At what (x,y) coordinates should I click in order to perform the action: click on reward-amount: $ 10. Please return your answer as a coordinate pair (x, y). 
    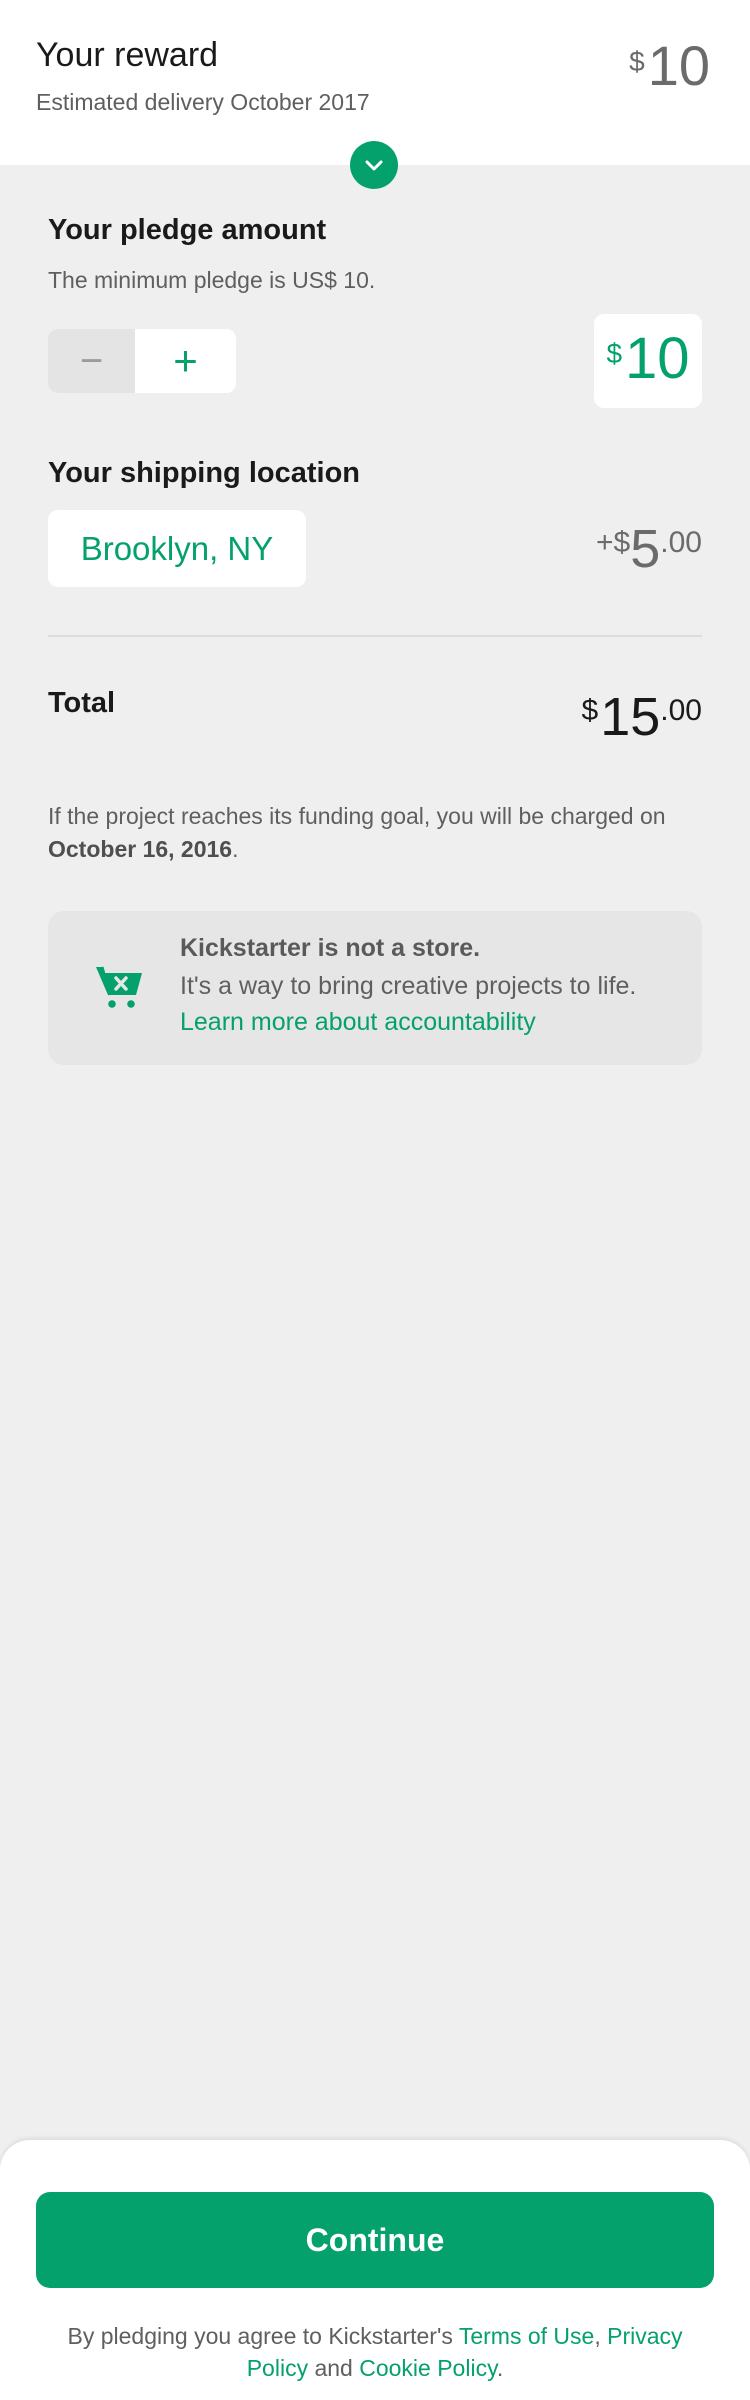
    Looking at the image, I should click on (669, 66).